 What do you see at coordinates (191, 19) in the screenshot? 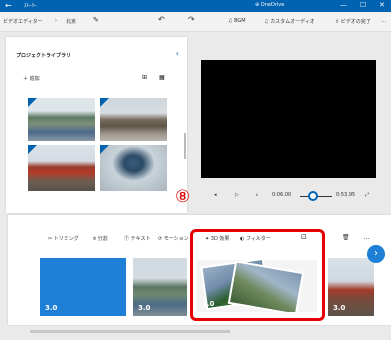
I see `redo-icon: ↷` at bounding box center [191, 19].